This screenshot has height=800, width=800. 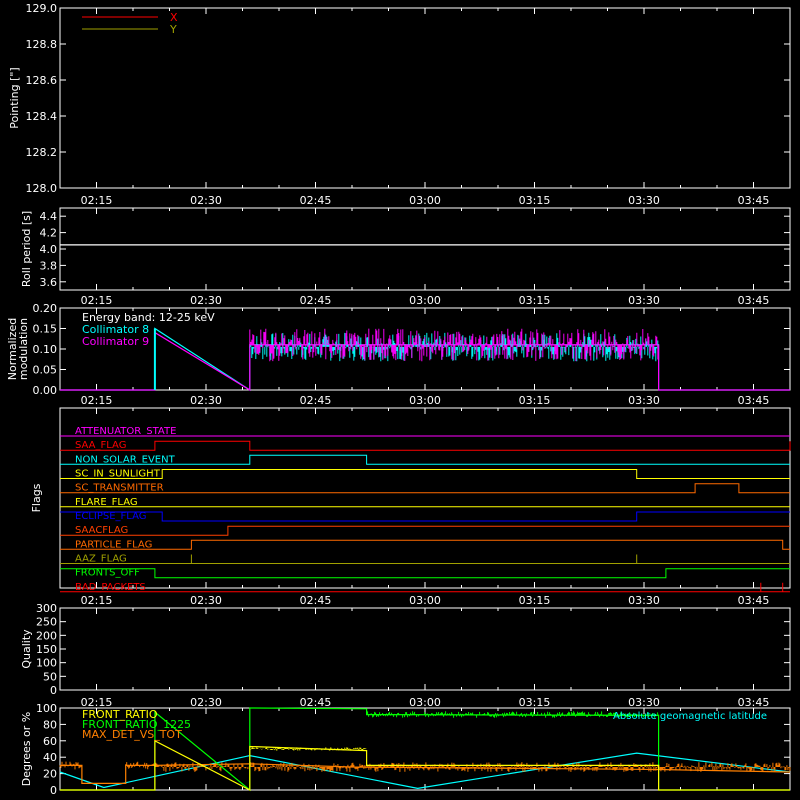 What do you see at coordinates (118, 474) in the screenshot?
I see `flag-label: SC_IN_SUNLIGHT` at bounding box center [118, 474].